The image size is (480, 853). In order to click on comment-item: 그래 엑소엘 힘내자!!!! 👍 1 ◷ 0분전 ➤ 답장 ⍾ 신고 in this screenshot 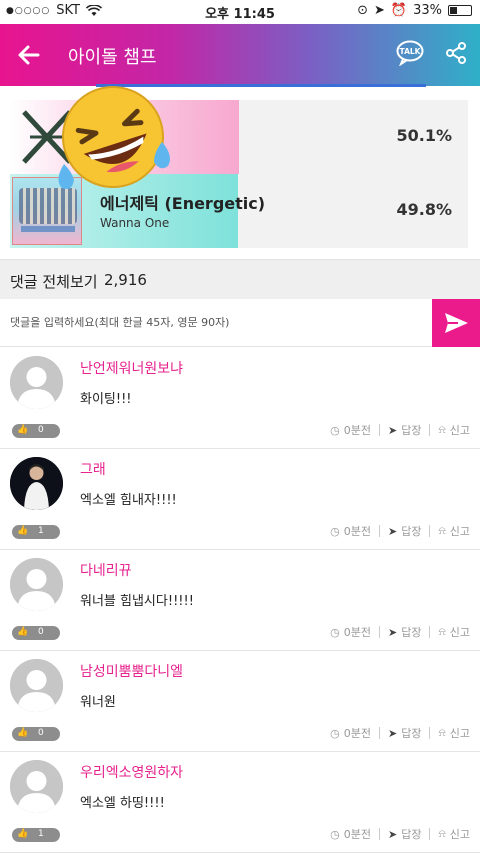, I will do `click(240, 499)`.